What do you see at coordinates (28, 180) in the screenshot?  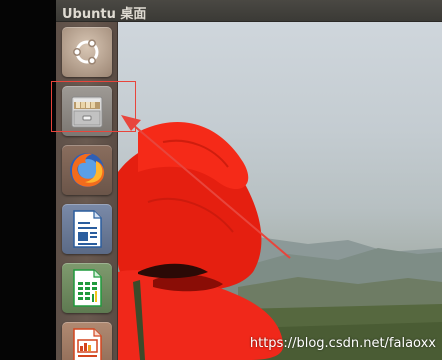 I see `left-black-strip` at bounding box center [28, 180].